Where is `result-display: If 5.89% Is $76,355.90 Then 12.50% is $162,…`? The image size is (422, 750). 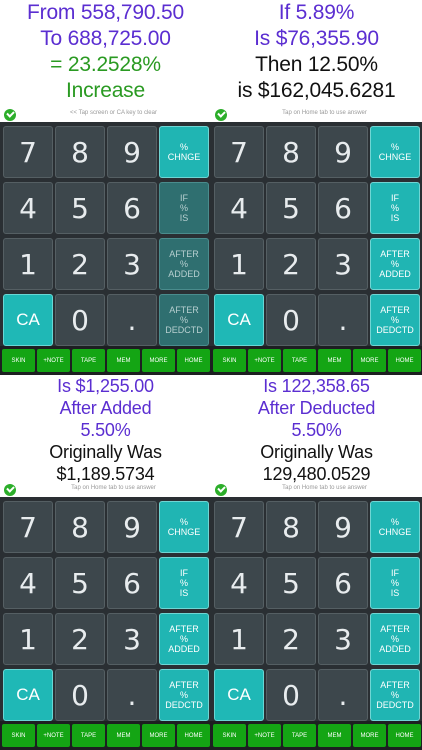
result-display: If 5.89% Is $76,355.90 Then 12.50% is $162,… is located at coordinates (316, 54).